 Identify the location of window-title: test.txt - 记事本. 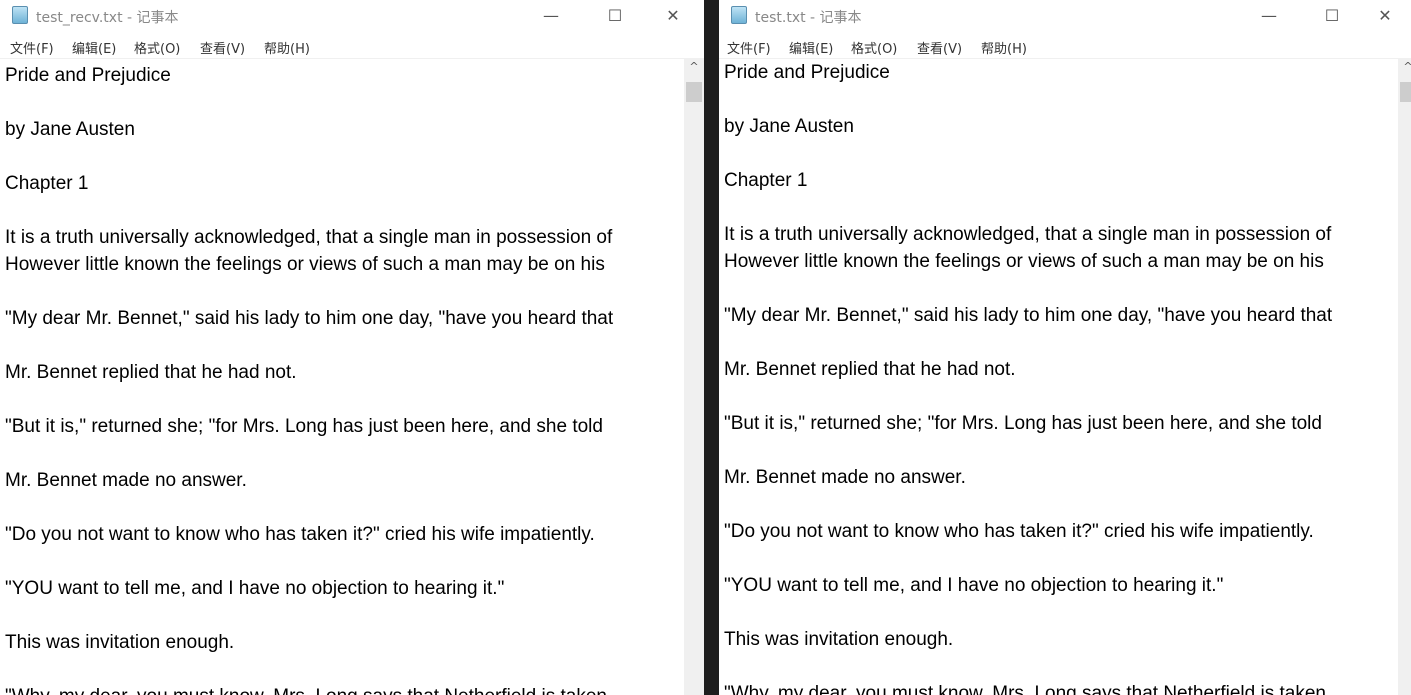
(808, 18).